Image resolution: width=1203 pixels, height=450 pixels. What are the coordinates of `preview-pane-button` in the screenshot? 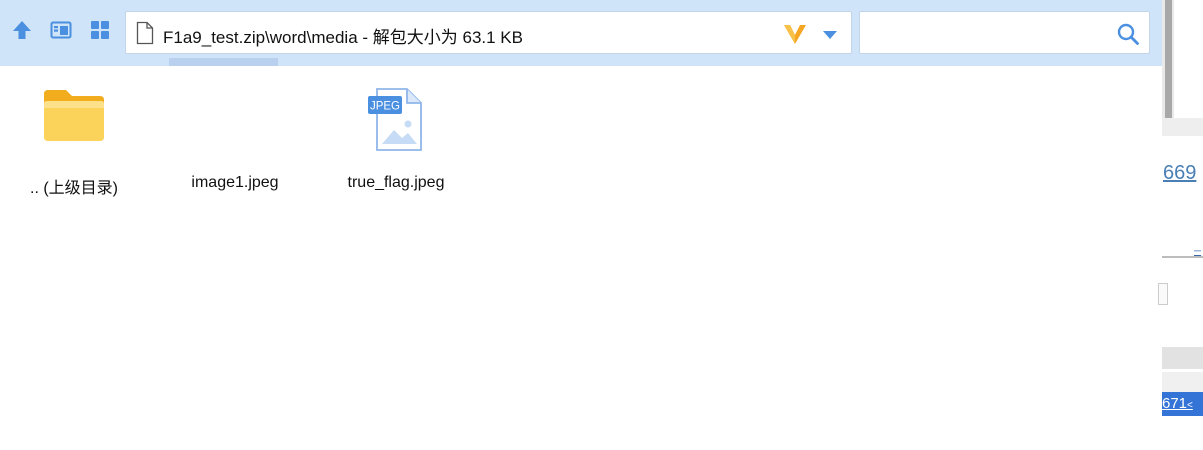 It's located at (61, 32).